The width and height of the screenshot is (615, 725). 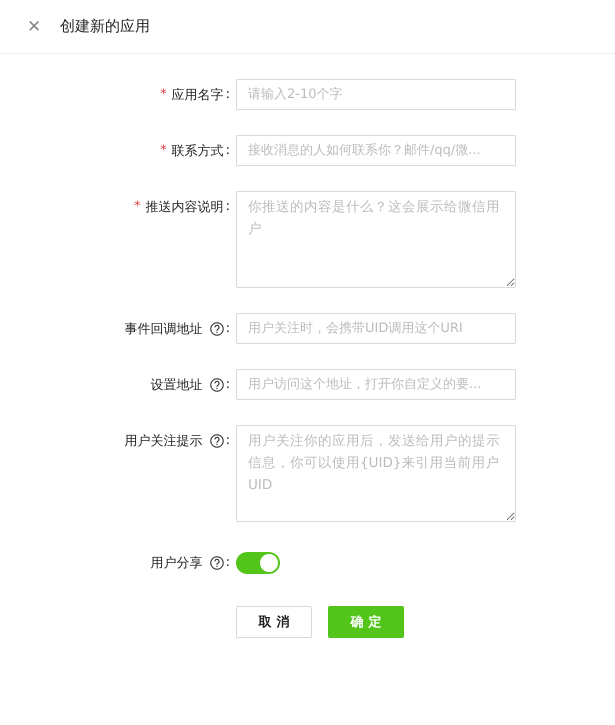 What do you see at coordinates (376, 94) in the screenshot?
I see `input-field: 请输入2-10个字` at bounding box center [376, 94].